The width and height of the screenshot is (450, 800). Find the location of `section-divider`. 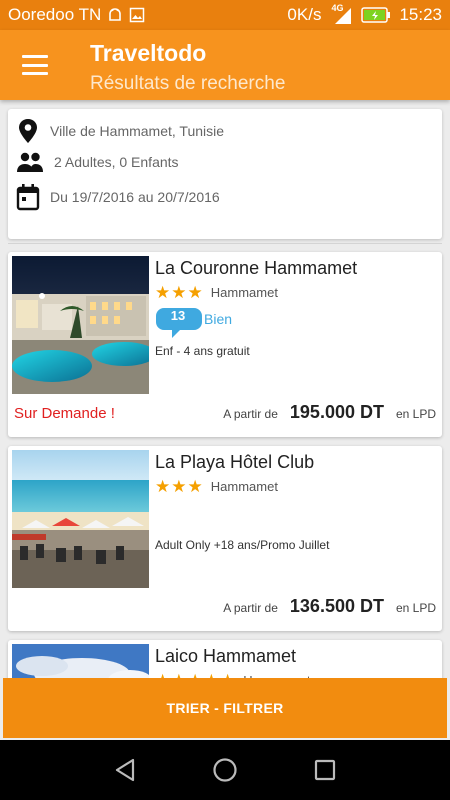

section-divider is located at coordinates (225, 243).